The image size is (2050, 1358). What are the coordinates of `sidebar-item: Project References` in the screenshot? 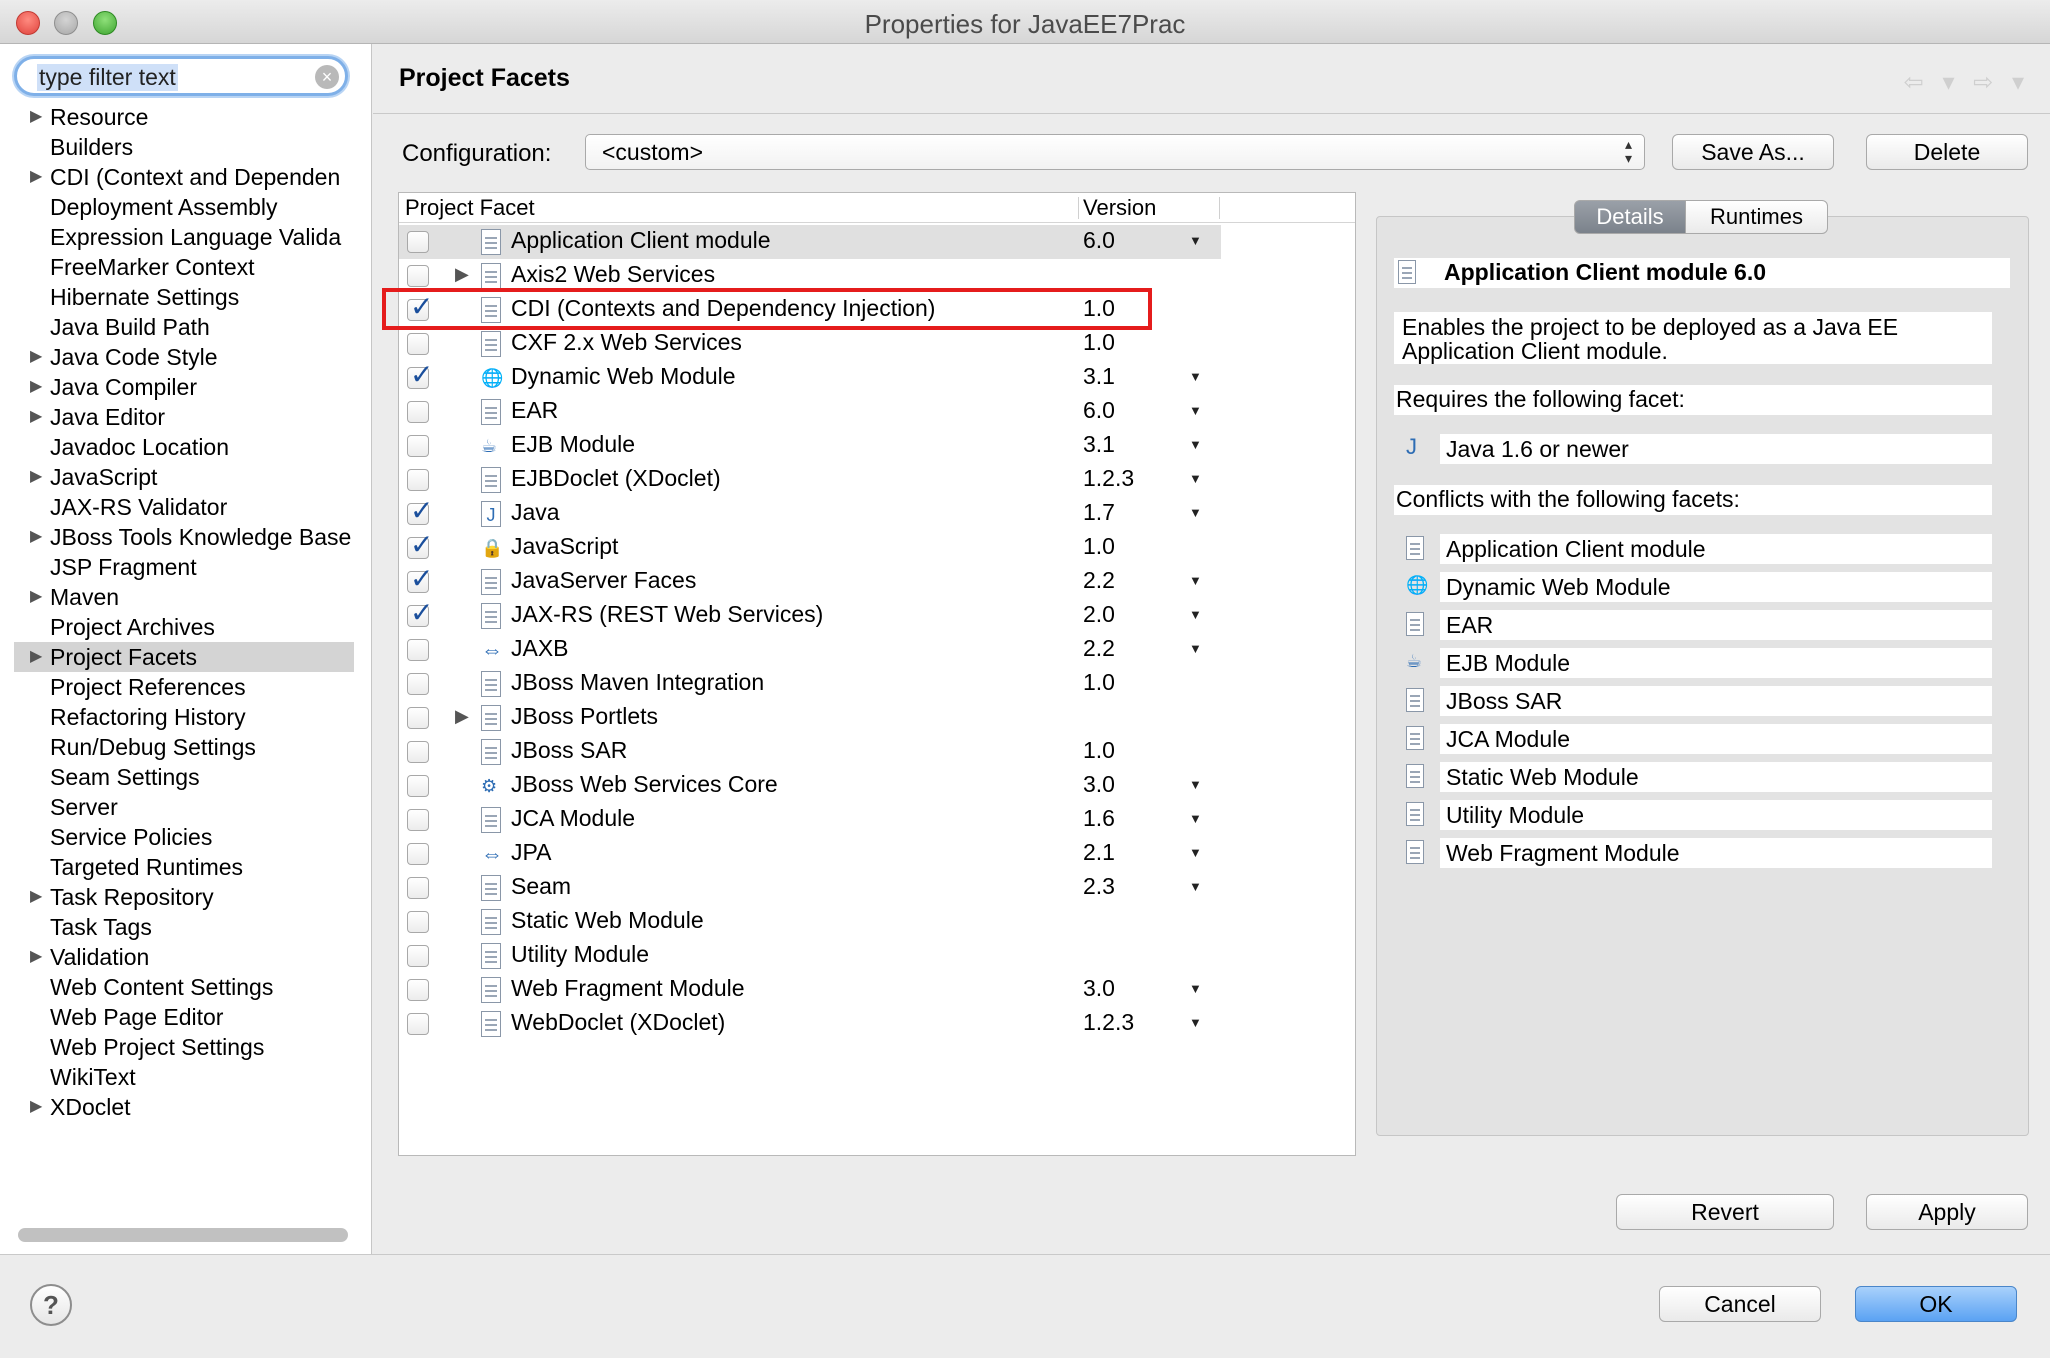 It's located at (184, 687).